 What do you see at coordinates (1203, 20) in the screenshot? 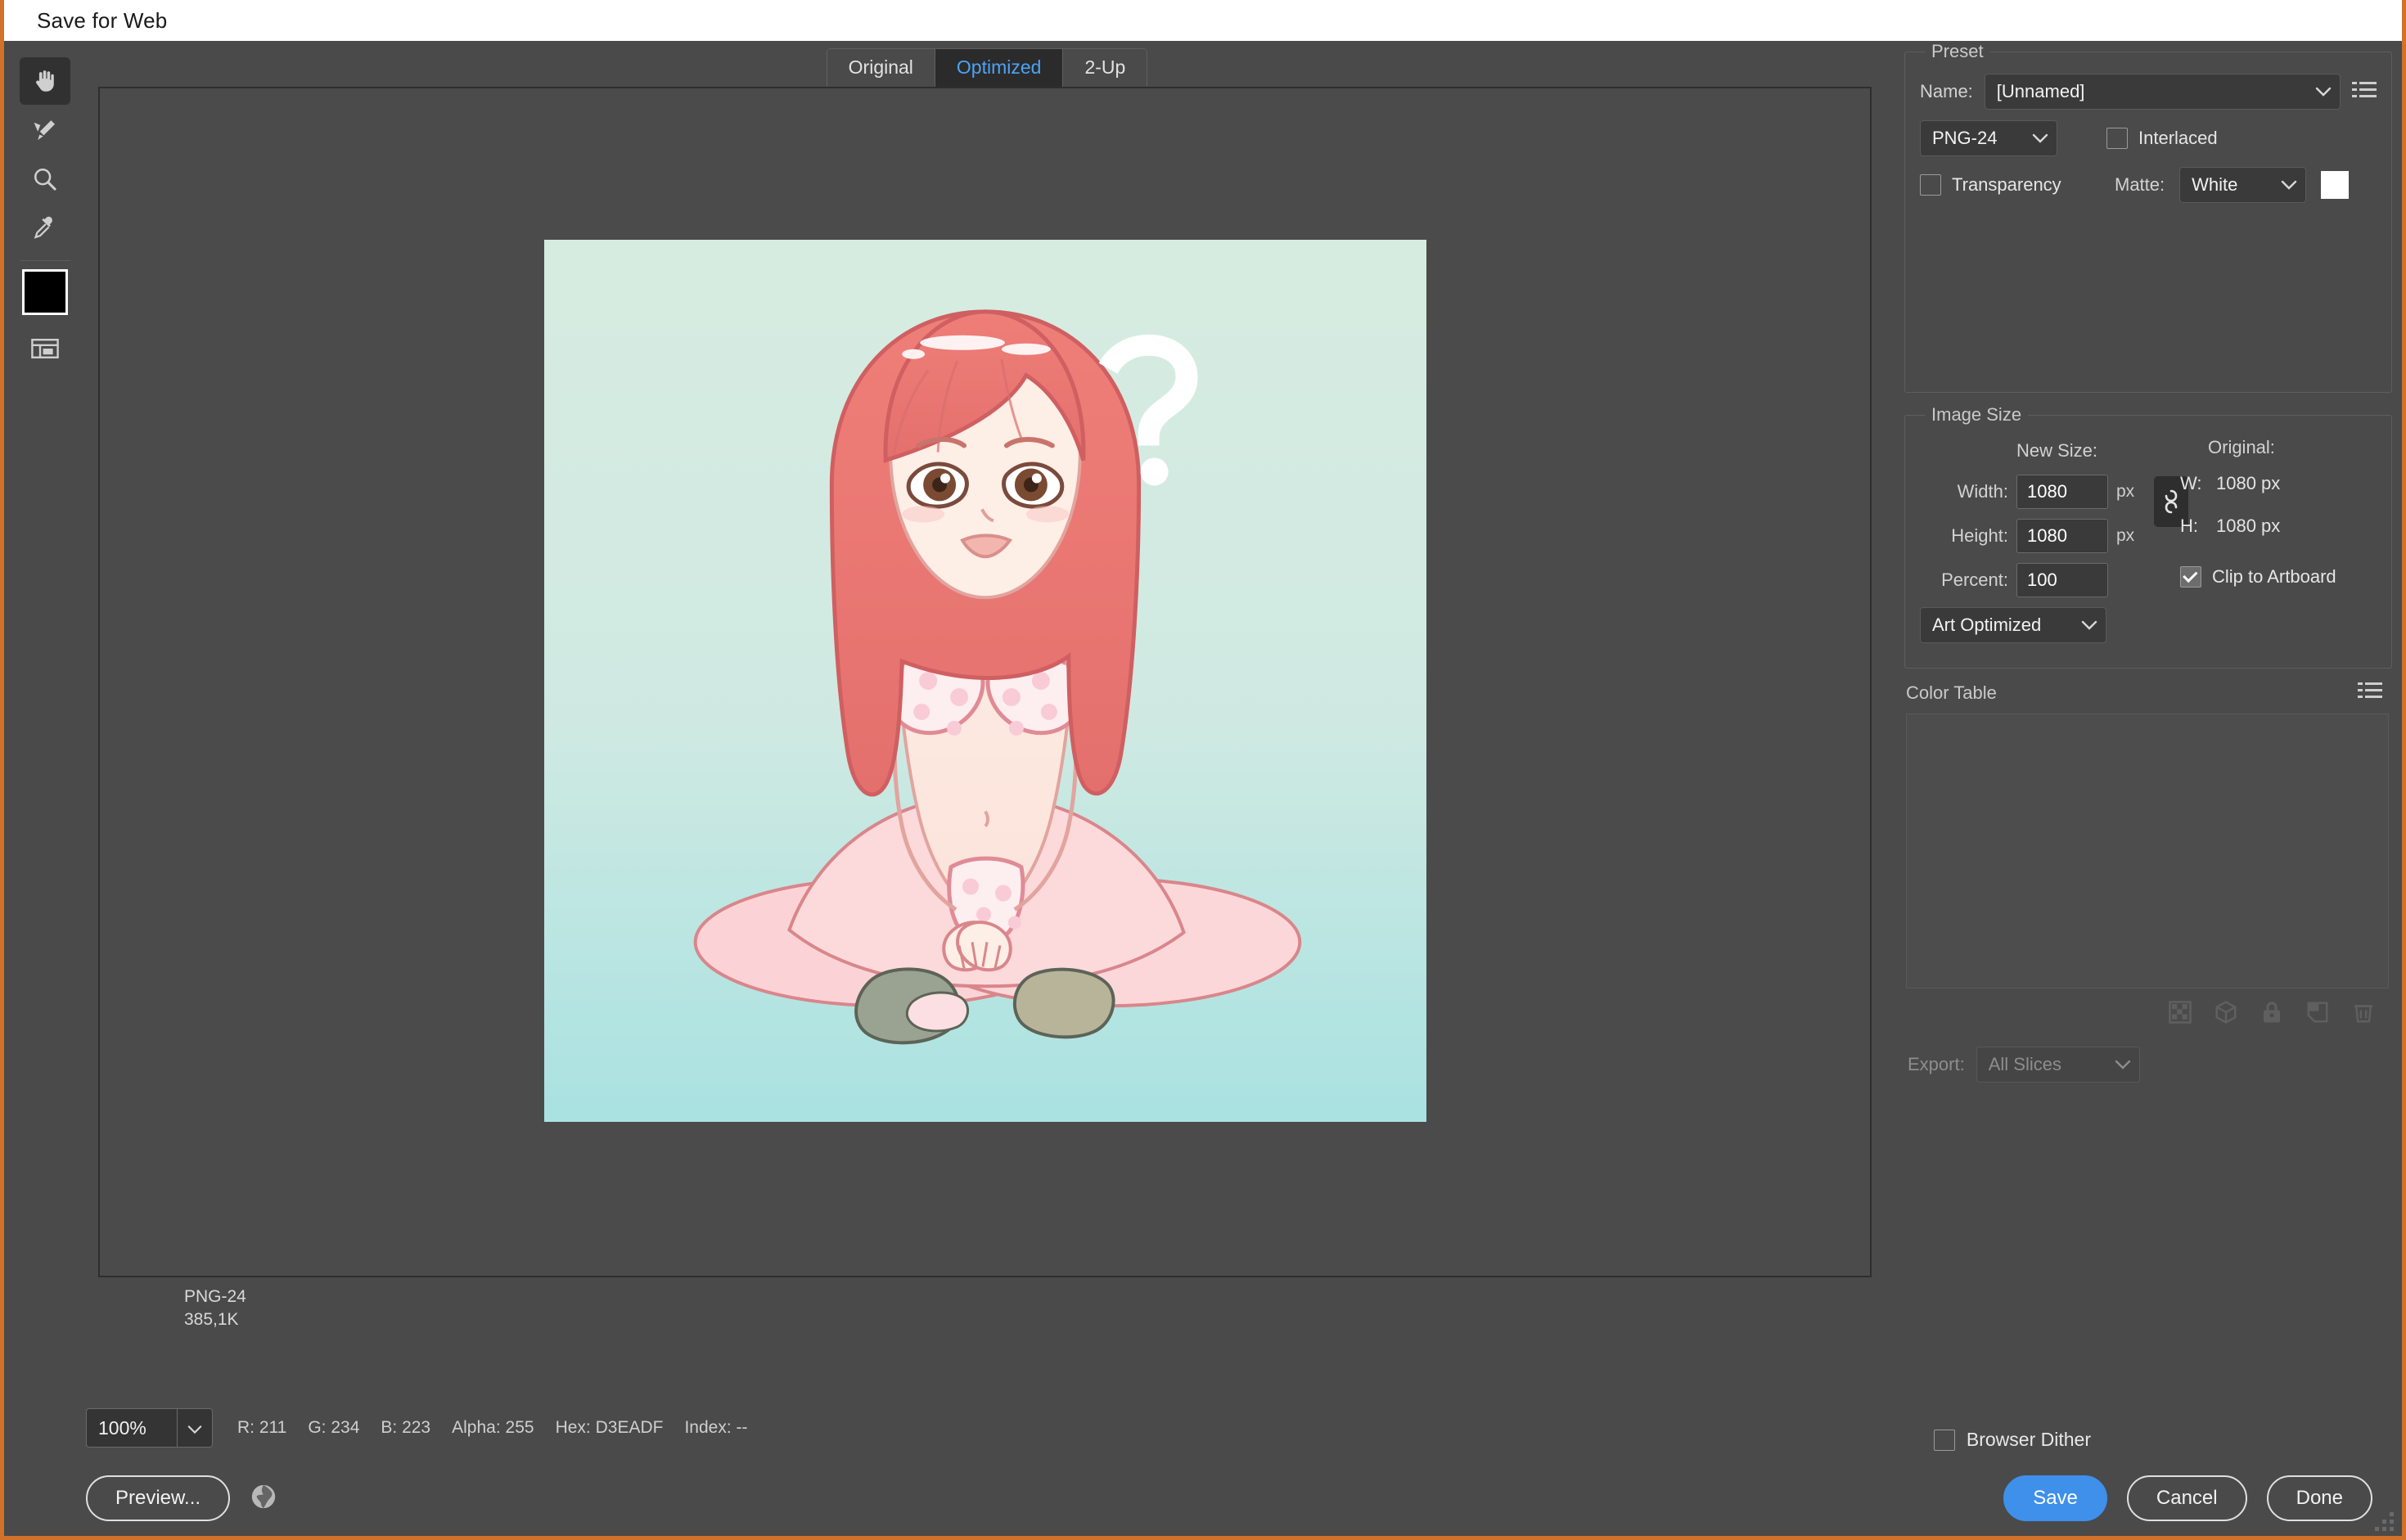
I see `dialog-titlebar: Save for Web` at bounding box center [1203, 20].